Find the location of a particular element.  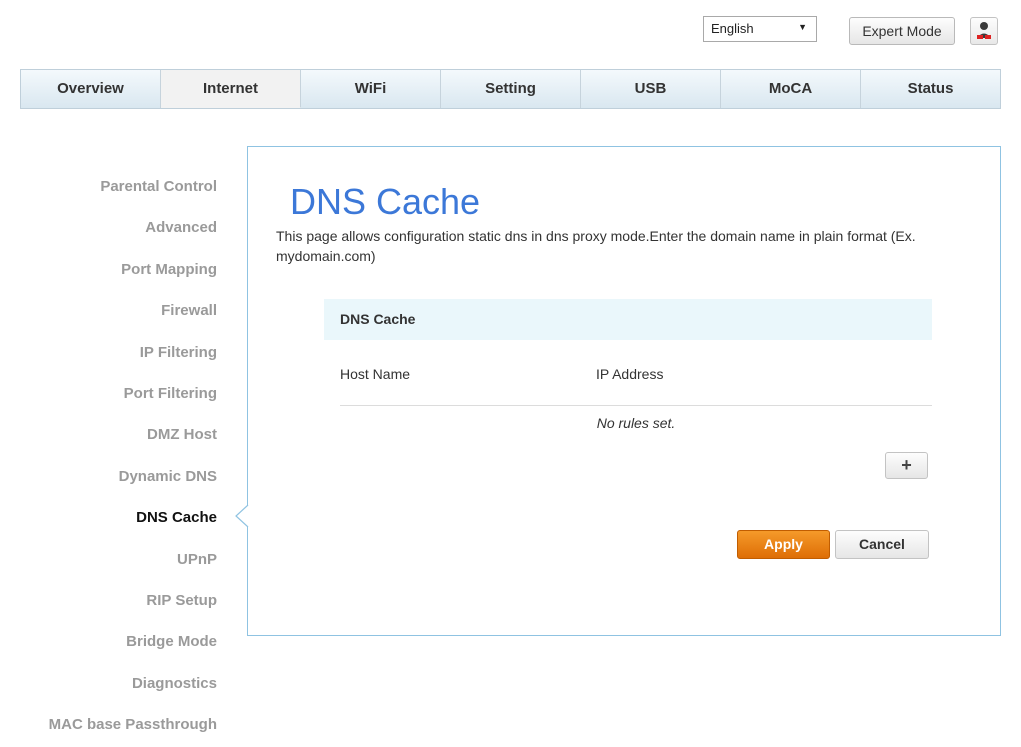

tab-usb: USB is located at coordinates (651, 89).